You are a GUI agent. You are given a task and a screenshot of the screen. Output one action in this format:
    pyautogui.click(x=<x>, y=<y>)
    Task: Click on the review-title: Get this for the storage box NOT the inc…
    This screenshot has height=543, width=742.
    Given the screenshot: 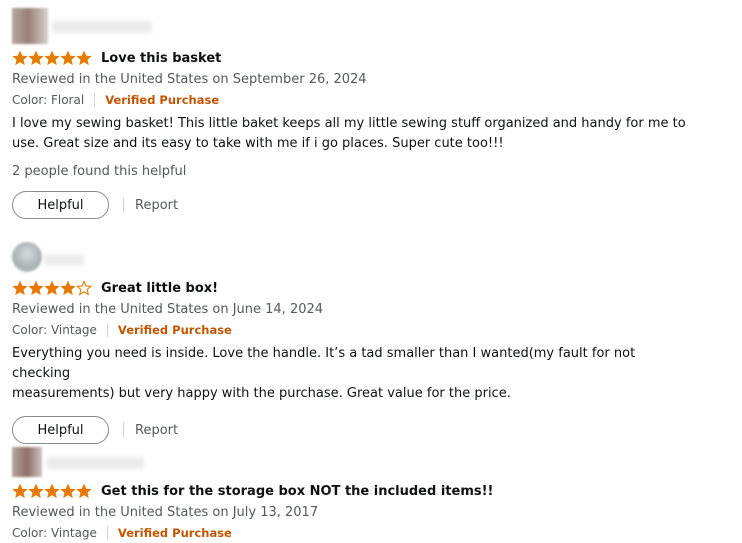 What is the action you would take?
    pyautogui.click(x=297, y=491)
    